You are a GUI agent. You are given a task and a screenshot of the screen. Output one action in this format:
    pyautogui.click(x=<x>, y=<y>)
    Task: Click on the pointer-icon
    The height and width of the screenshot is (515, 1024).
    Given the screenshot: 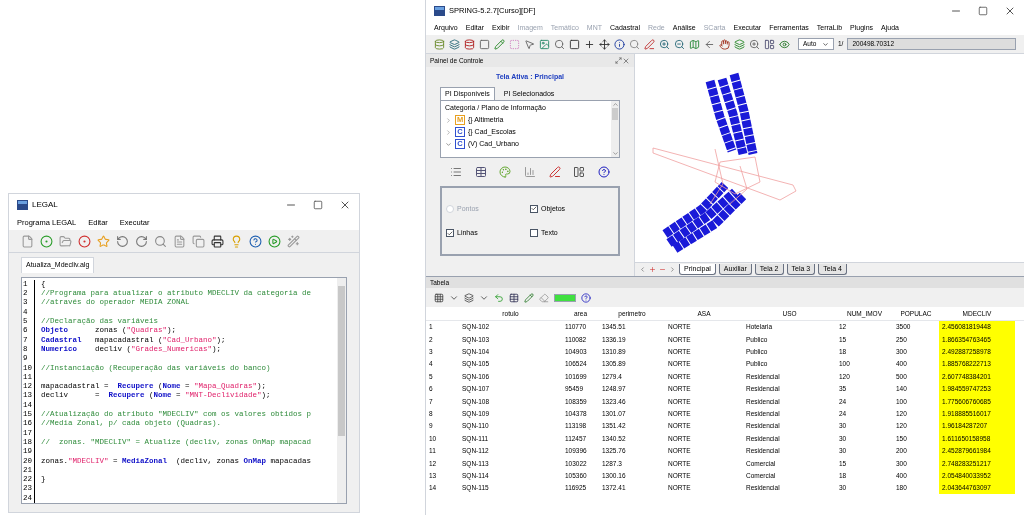 What is the action you would take?
    pyautogui.click(x=529, y=44)
    